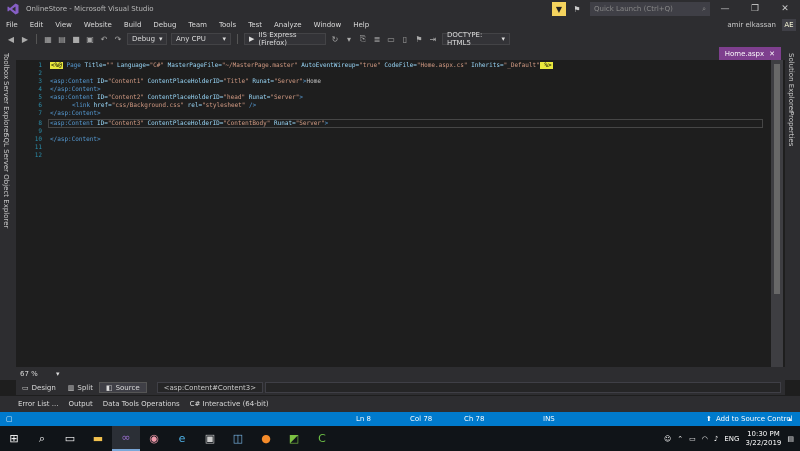 The width and height of the screenshot is (800, 451). What do you see at coordinates (76, 39) in the screenshot?
I see `save-icon: ■` at bounding box center [76, 39].